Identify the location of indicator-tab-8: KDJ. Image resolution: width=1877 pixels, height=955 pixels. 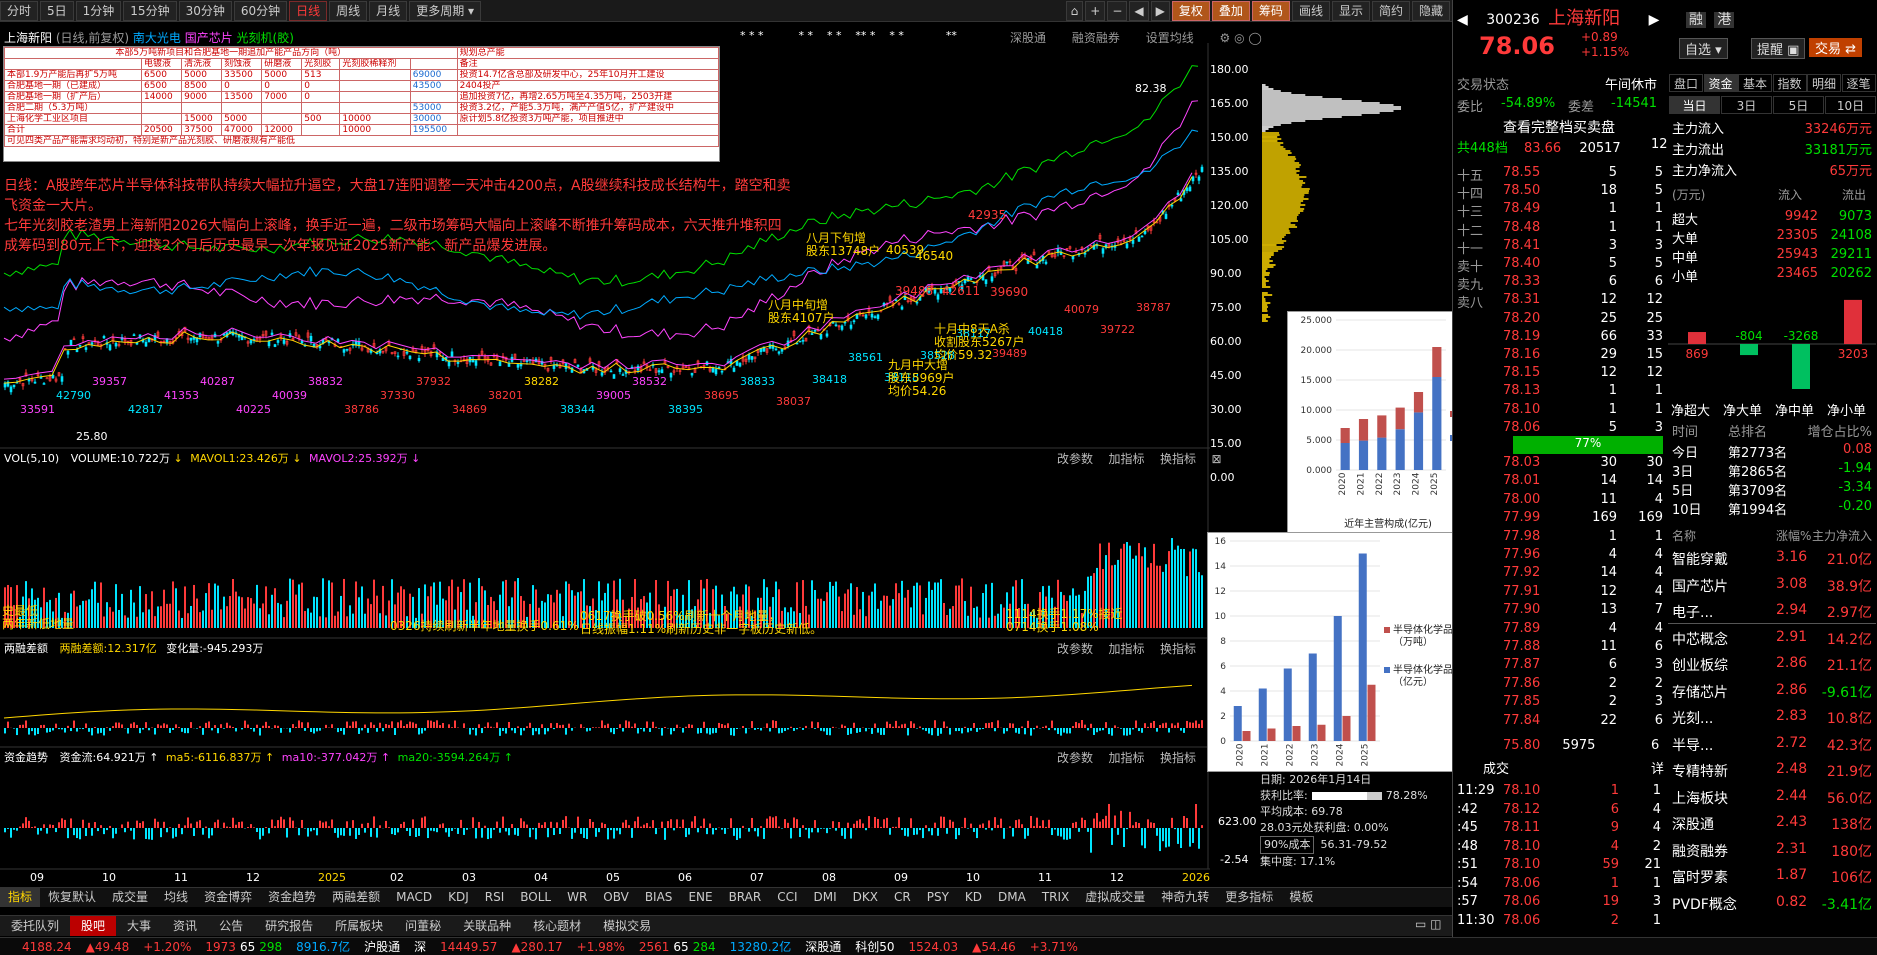
(458, 897).